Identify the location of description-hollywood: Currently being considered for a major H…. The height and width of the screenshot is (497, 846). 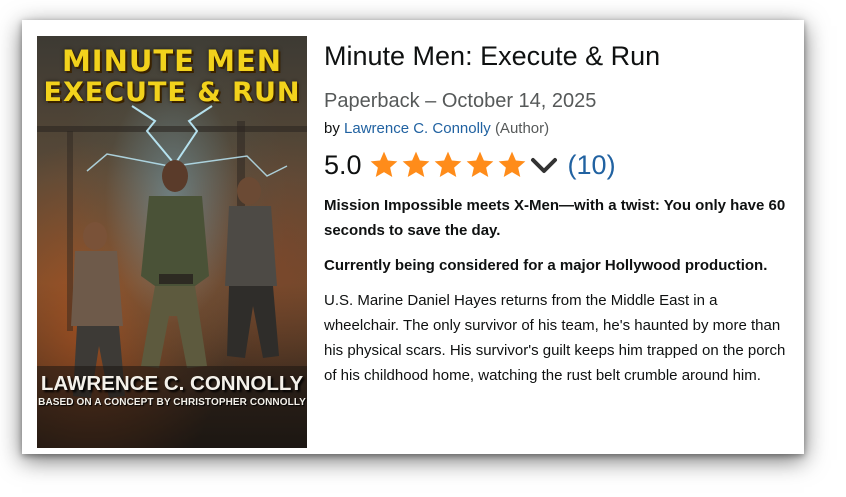
(546, 265).